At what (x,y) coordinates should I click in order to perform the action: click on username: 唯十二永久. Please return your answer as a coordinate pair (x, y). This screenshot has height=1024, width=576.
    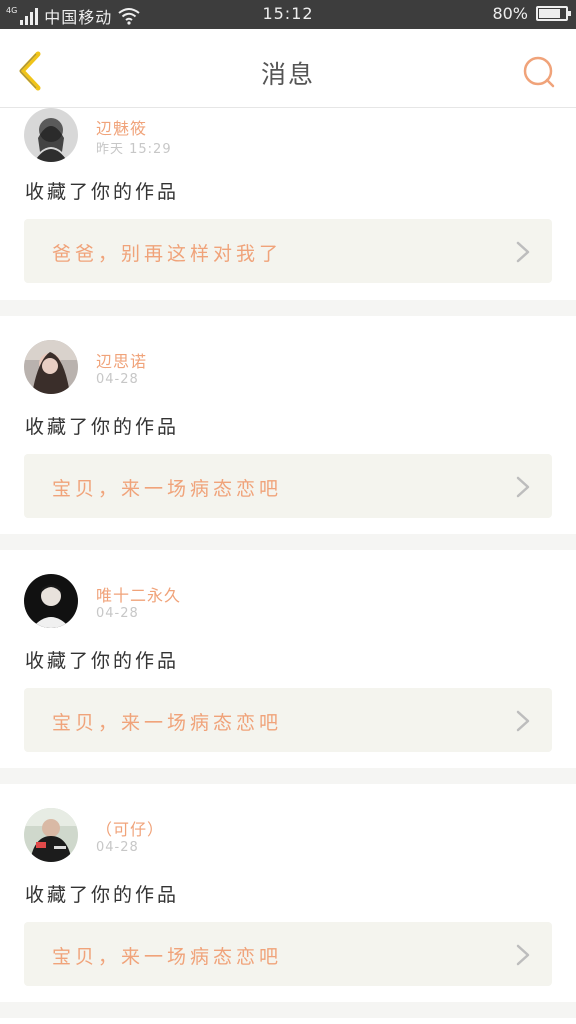
    Looking at the image, I should click on (138, 594).